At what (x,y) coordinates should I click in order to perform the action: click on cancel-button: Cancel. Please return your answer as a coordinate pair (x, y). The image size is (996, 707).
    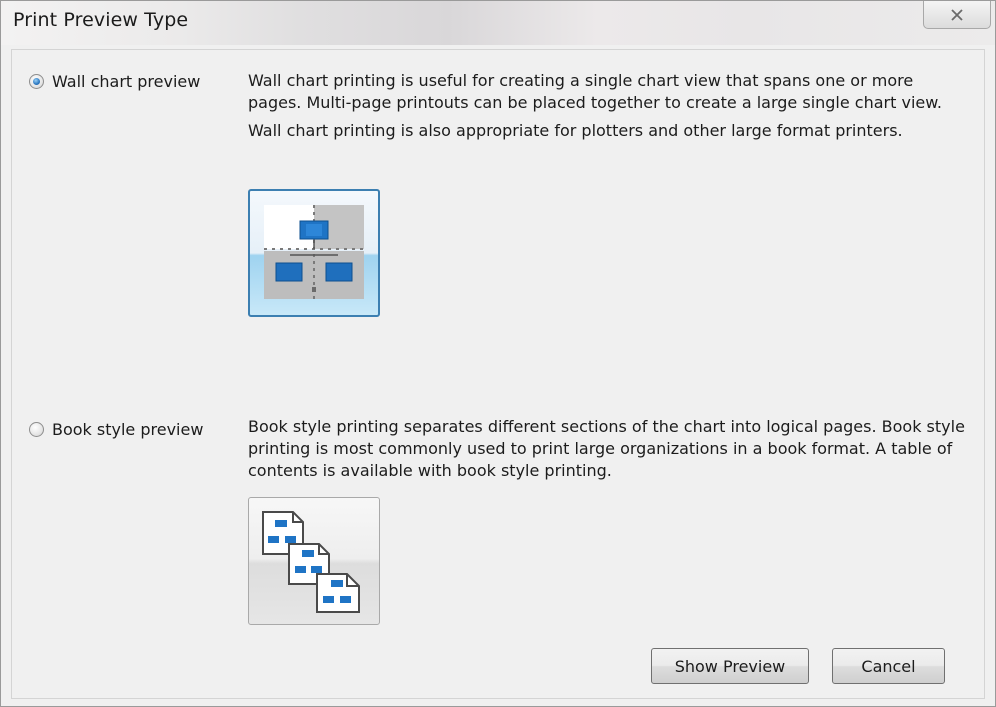
    Looking at the image, I should click on (888, 666).